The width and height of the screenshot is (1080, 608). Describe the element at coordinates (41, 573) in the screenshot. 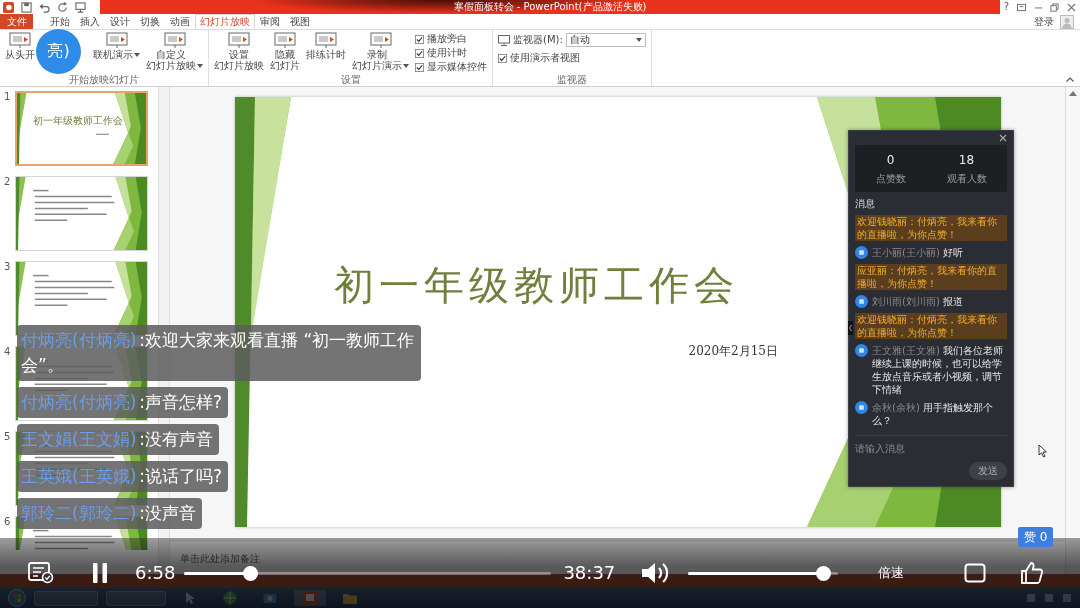

I see `chat-list-icon` at that location.